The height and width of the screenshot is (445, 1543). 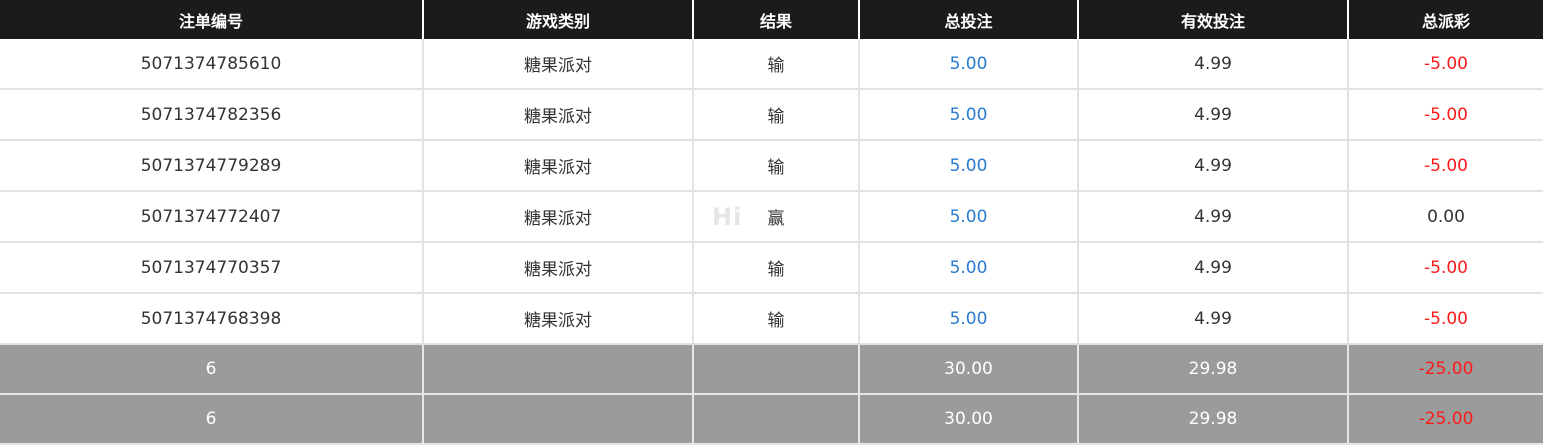 I want to click on cell-bet-id: 5071374785610, so click(x=212, y=64).